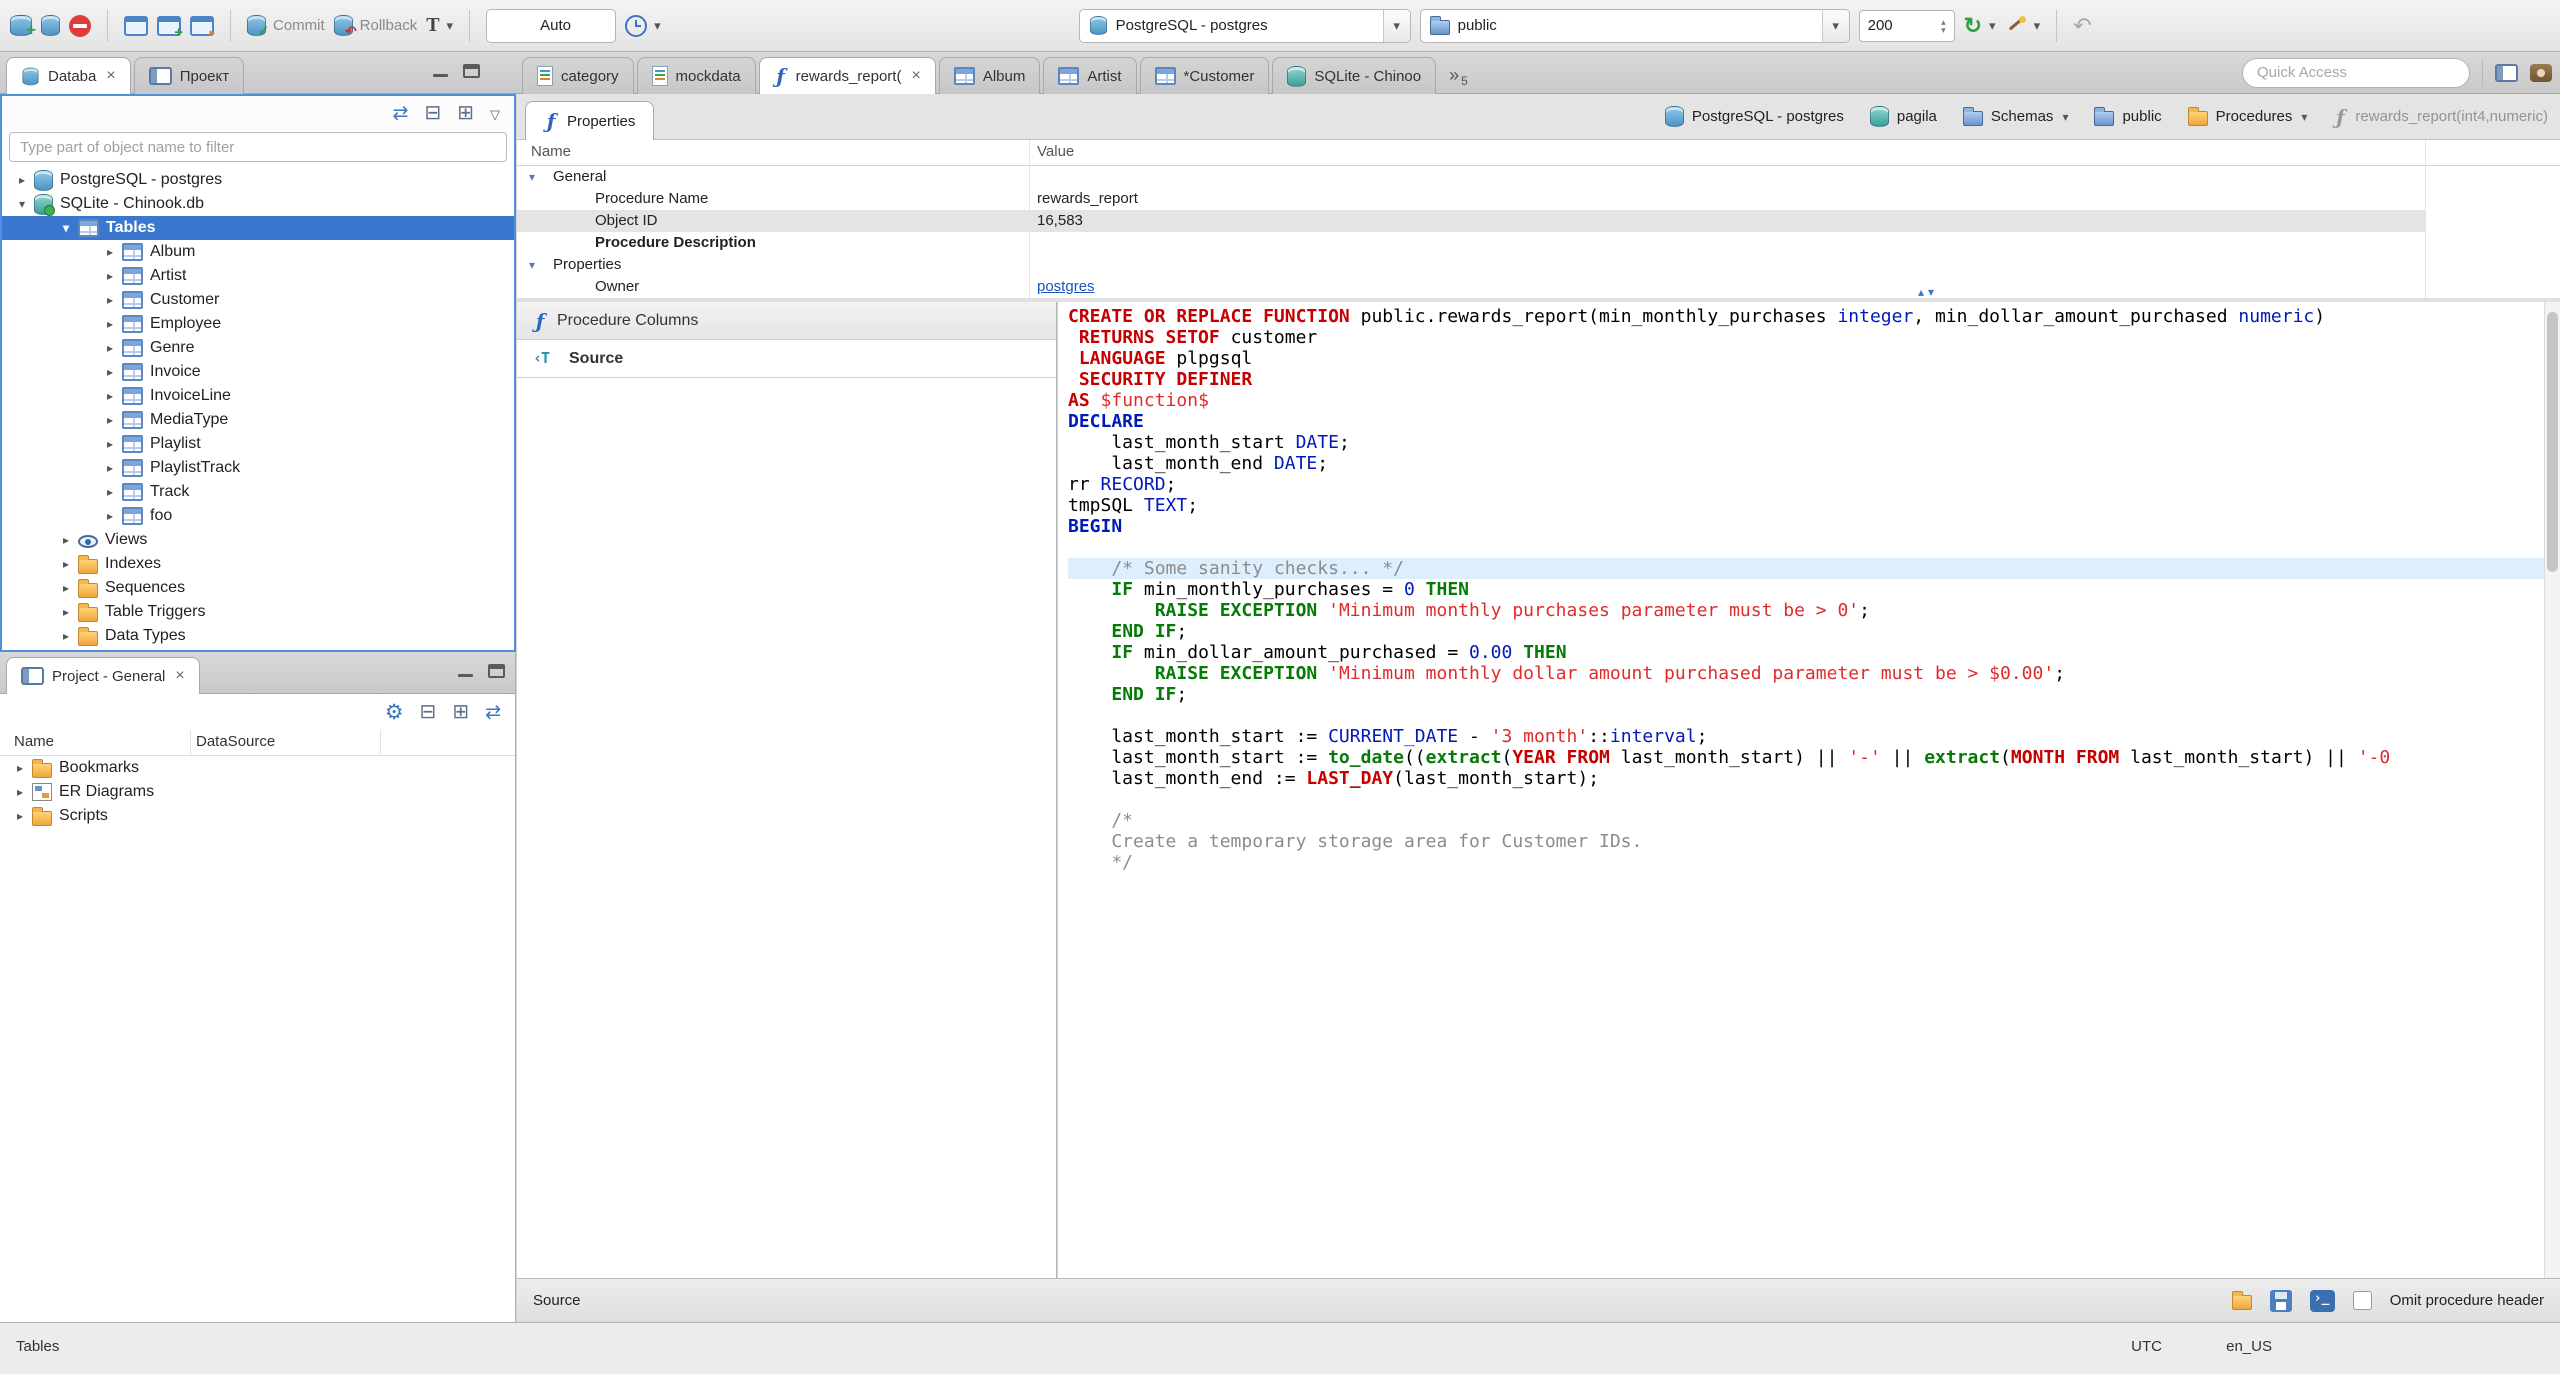 Image resolution: width=2560 pixels, height=1374 pixels. Describe the element at coordinates (257, 768) in the screenshot. I see `project-item-bookmarks: ▸ Bookmarks` at that location.